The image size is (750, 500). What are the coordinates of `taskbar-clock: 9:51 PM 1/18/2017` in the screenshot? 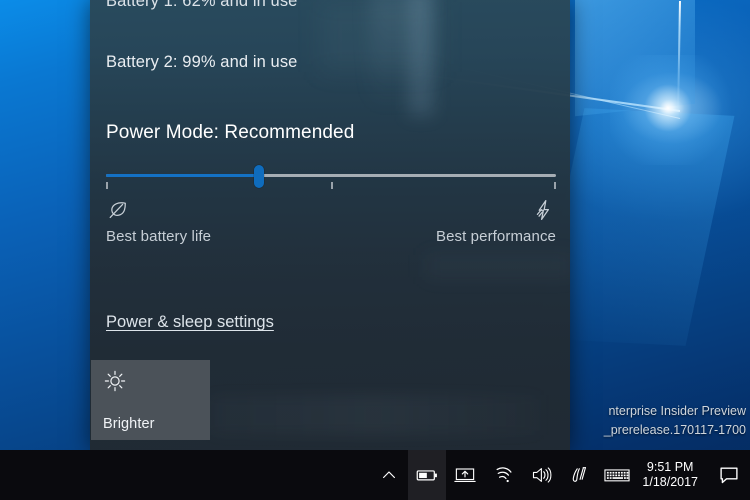 It's located at (672, 475).